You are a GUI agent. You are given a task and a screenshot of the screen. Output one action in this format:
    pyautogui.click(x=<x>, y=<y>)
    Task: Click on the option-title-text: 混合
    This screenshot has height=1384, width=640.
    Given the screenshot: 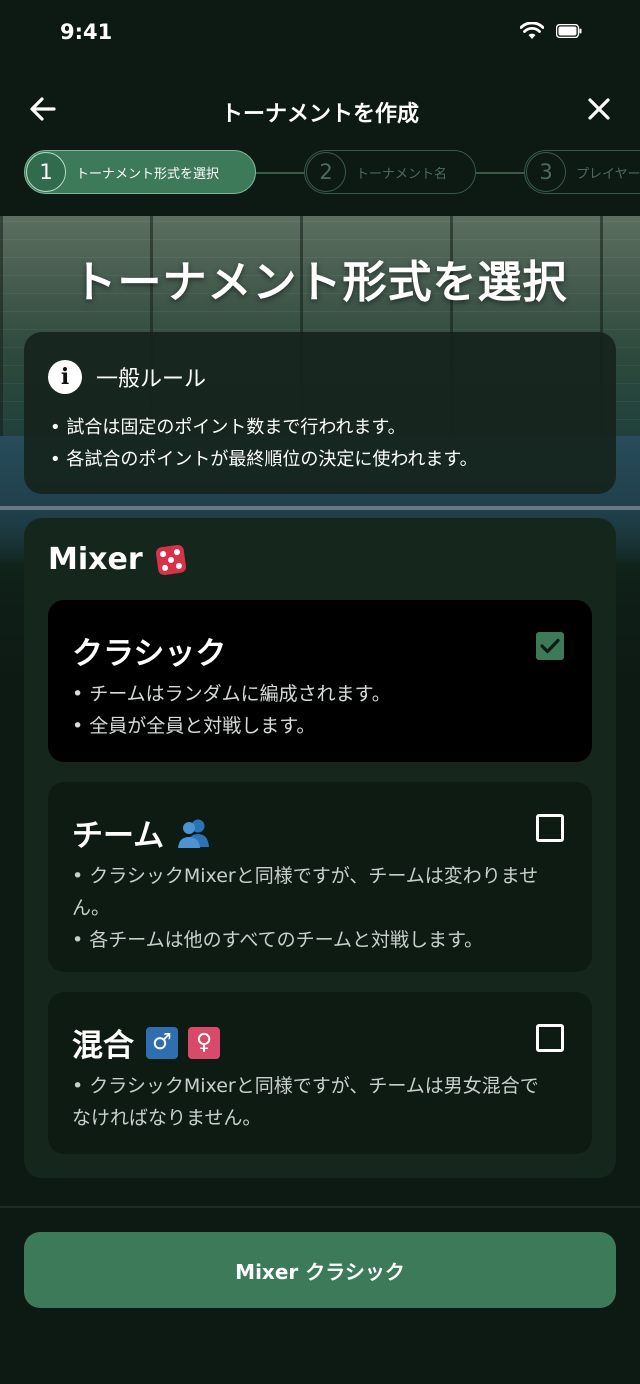 What is the action you would take?
    pyautogui.click(x=103, y=1046)
    